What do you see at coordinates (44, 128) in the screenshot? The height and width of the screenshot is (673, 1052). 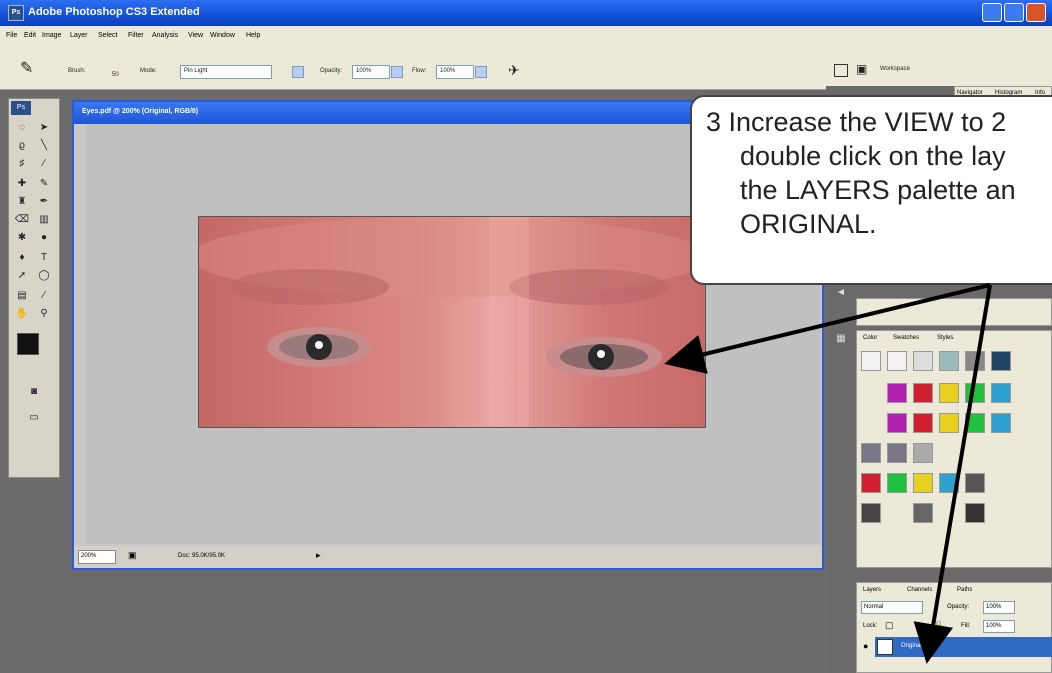 I see `move-tool-icon: ➤` at bounding box center [44, 128].